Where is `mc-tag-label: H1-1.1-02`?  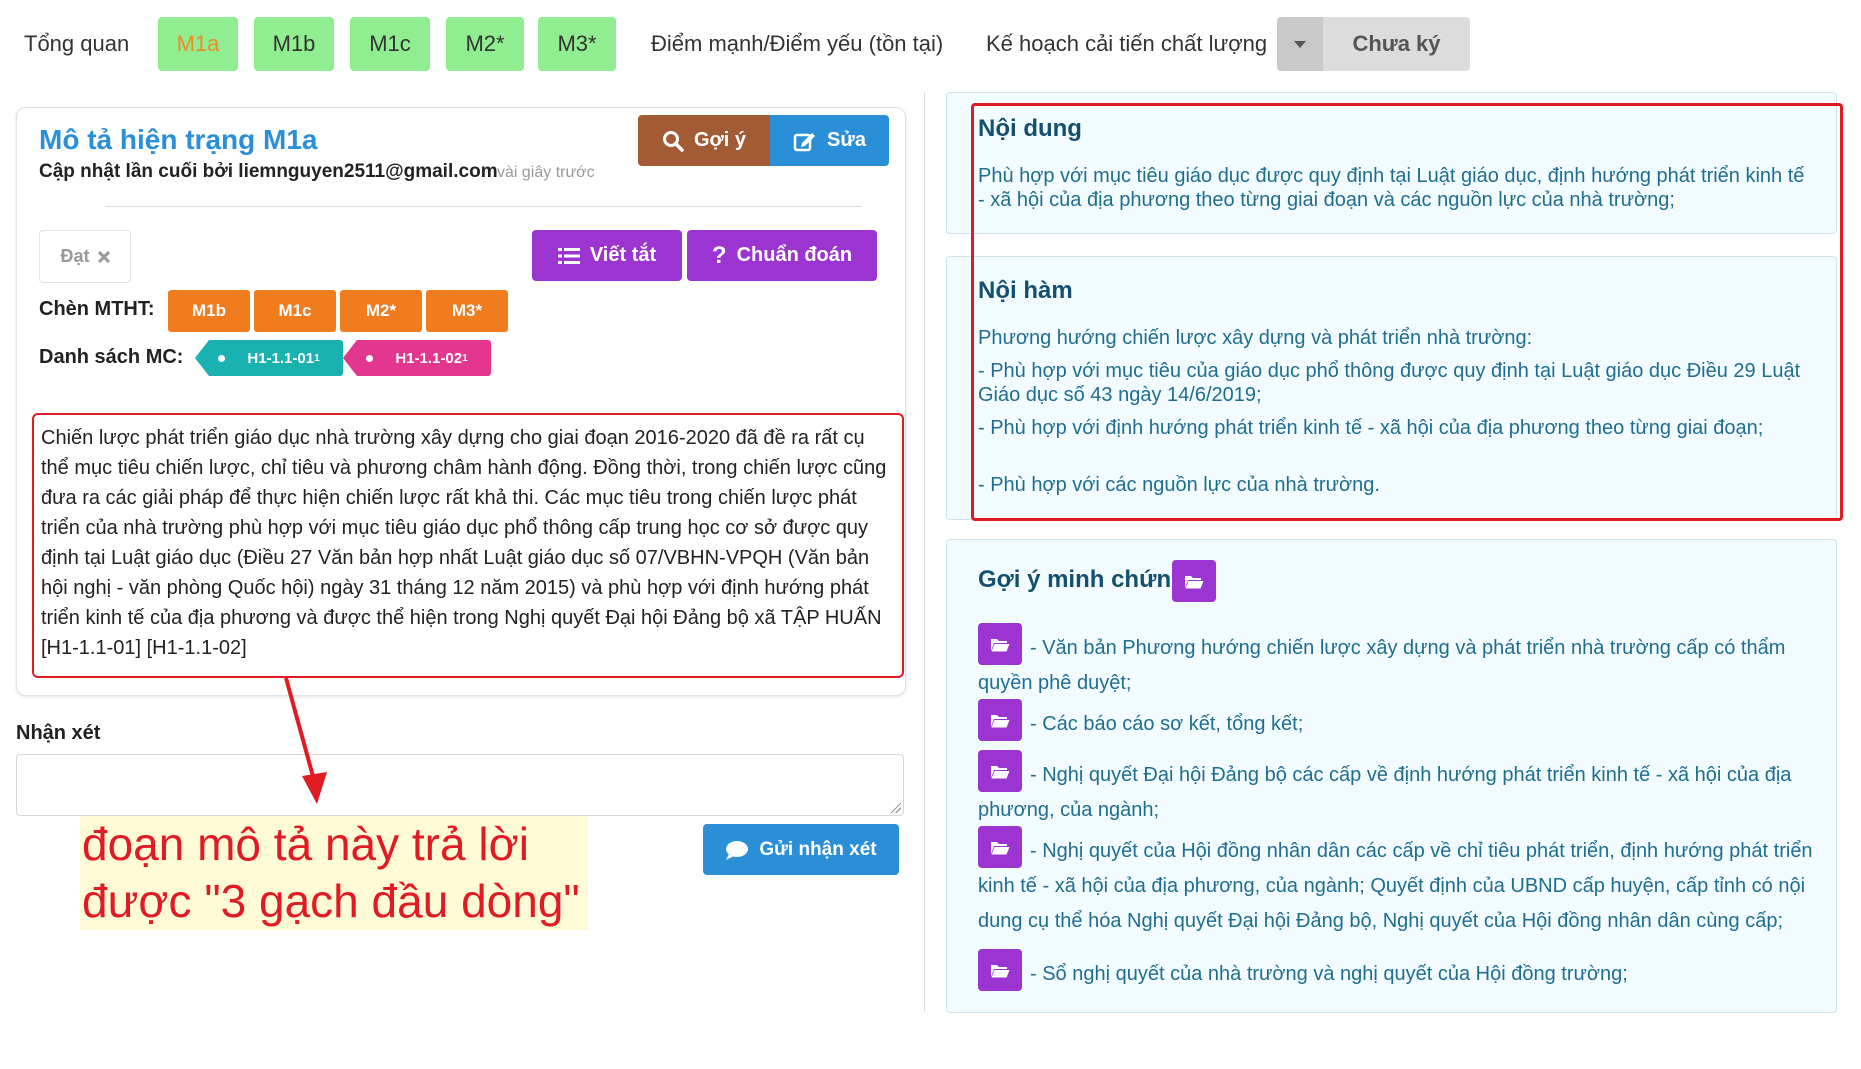
mc-tag-label: H1-1.1-02 is located at coordinates (429, 358).